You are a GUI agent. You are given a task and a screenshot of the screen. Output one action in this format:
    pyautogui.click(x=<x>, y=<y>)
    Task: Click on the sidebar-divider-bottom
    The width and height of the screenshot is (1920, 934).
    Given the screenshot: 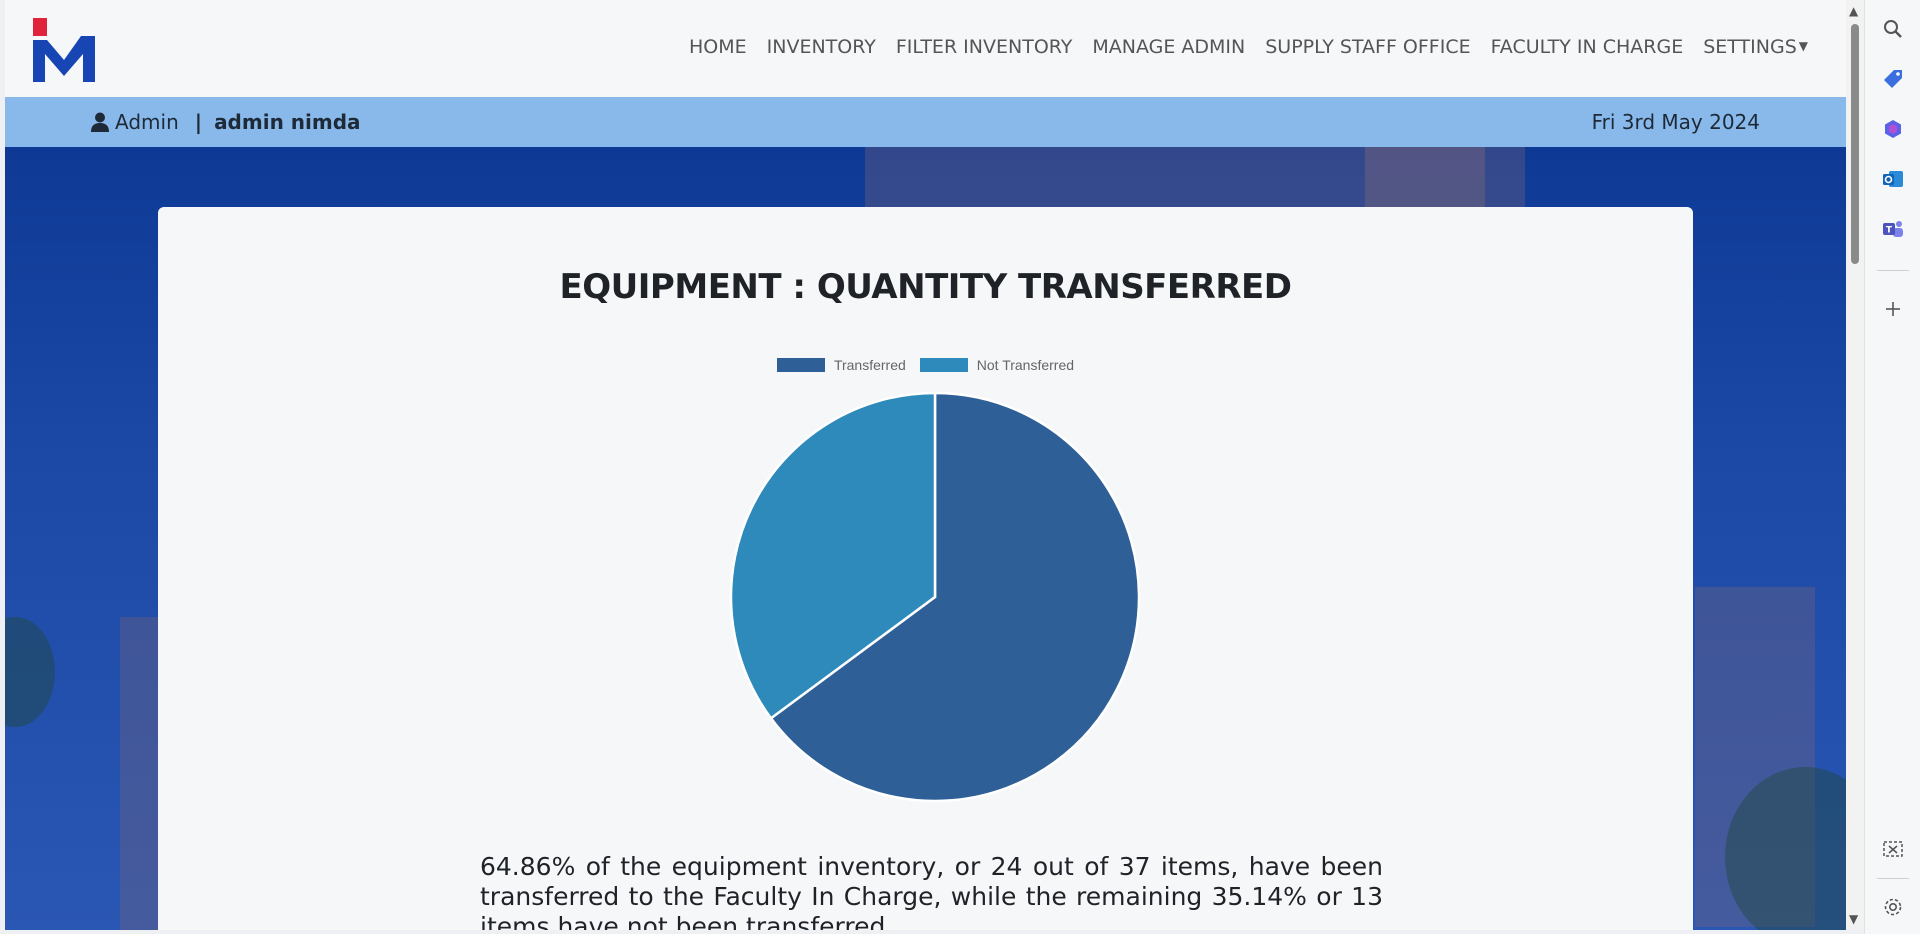 What is the action you would take?
    pyautogui.click(x=1893, y=878)
    